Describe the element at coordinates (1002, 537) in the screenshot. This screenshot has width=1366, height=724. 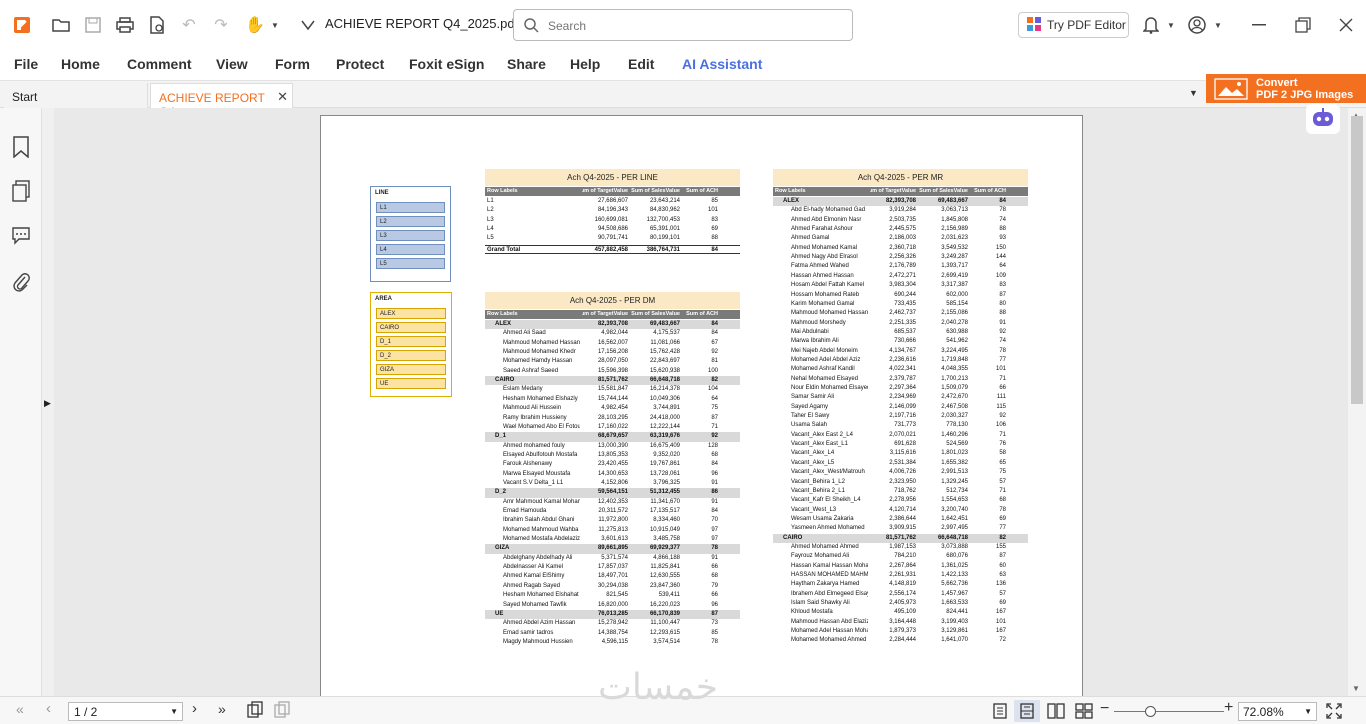
I see `cell: 82` at that location.